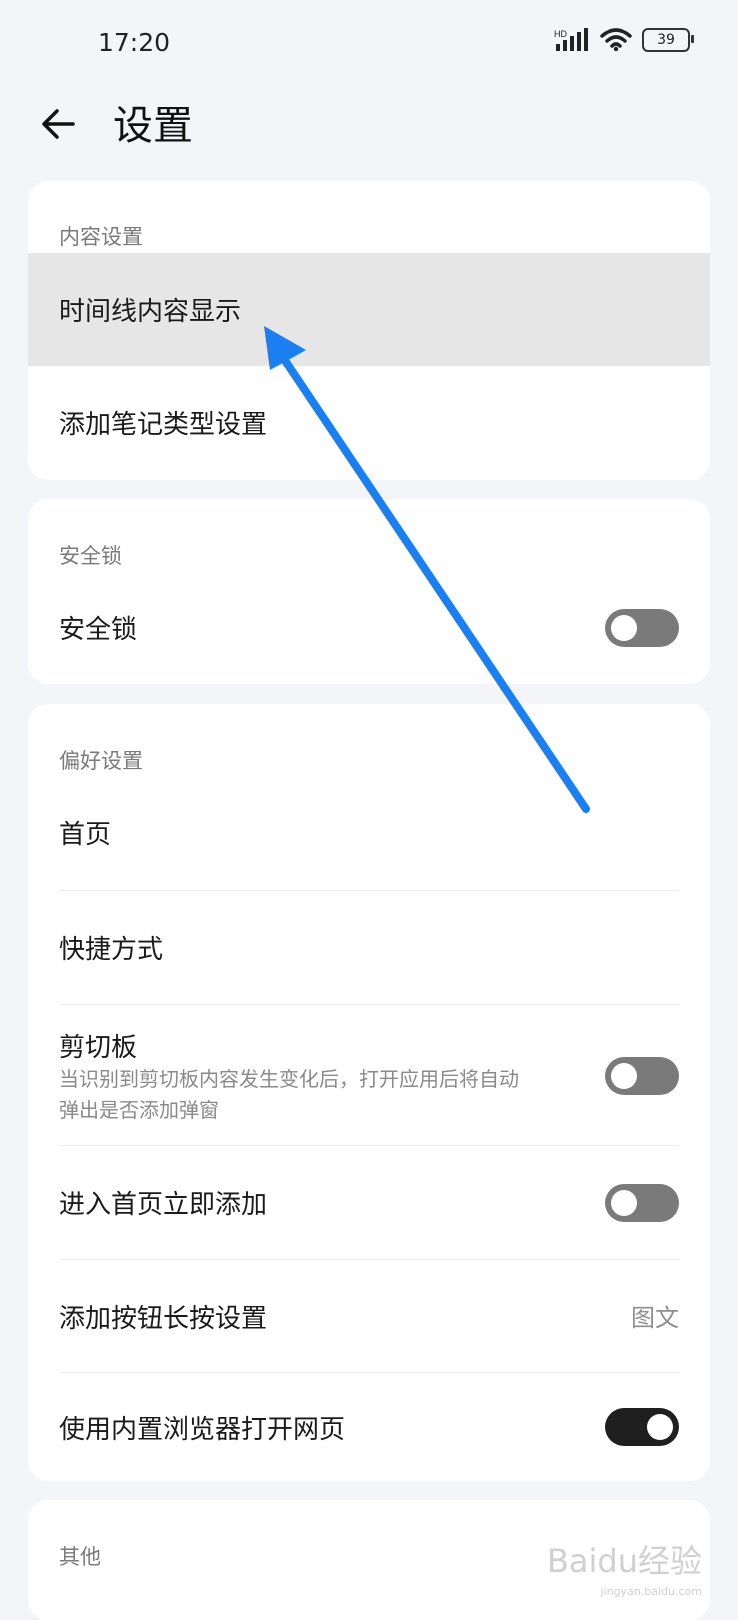 Image resolution: width=738 pixels, height=1620 pixels. What do you see at coordinates (369, 947) in the screenshot?
I see `shortcuts-item: 快捷方式` at bounding box center [369, 947].